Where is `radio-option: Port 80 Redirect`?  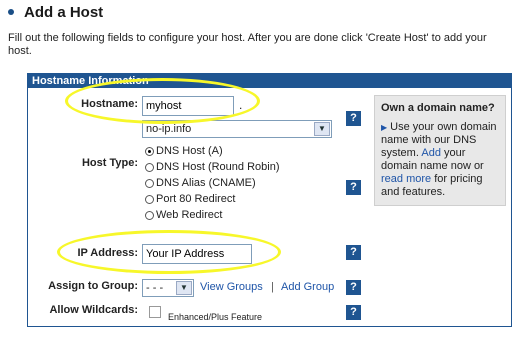
radio-option: Port 80 Redirect is located at coordinates (212, 199).